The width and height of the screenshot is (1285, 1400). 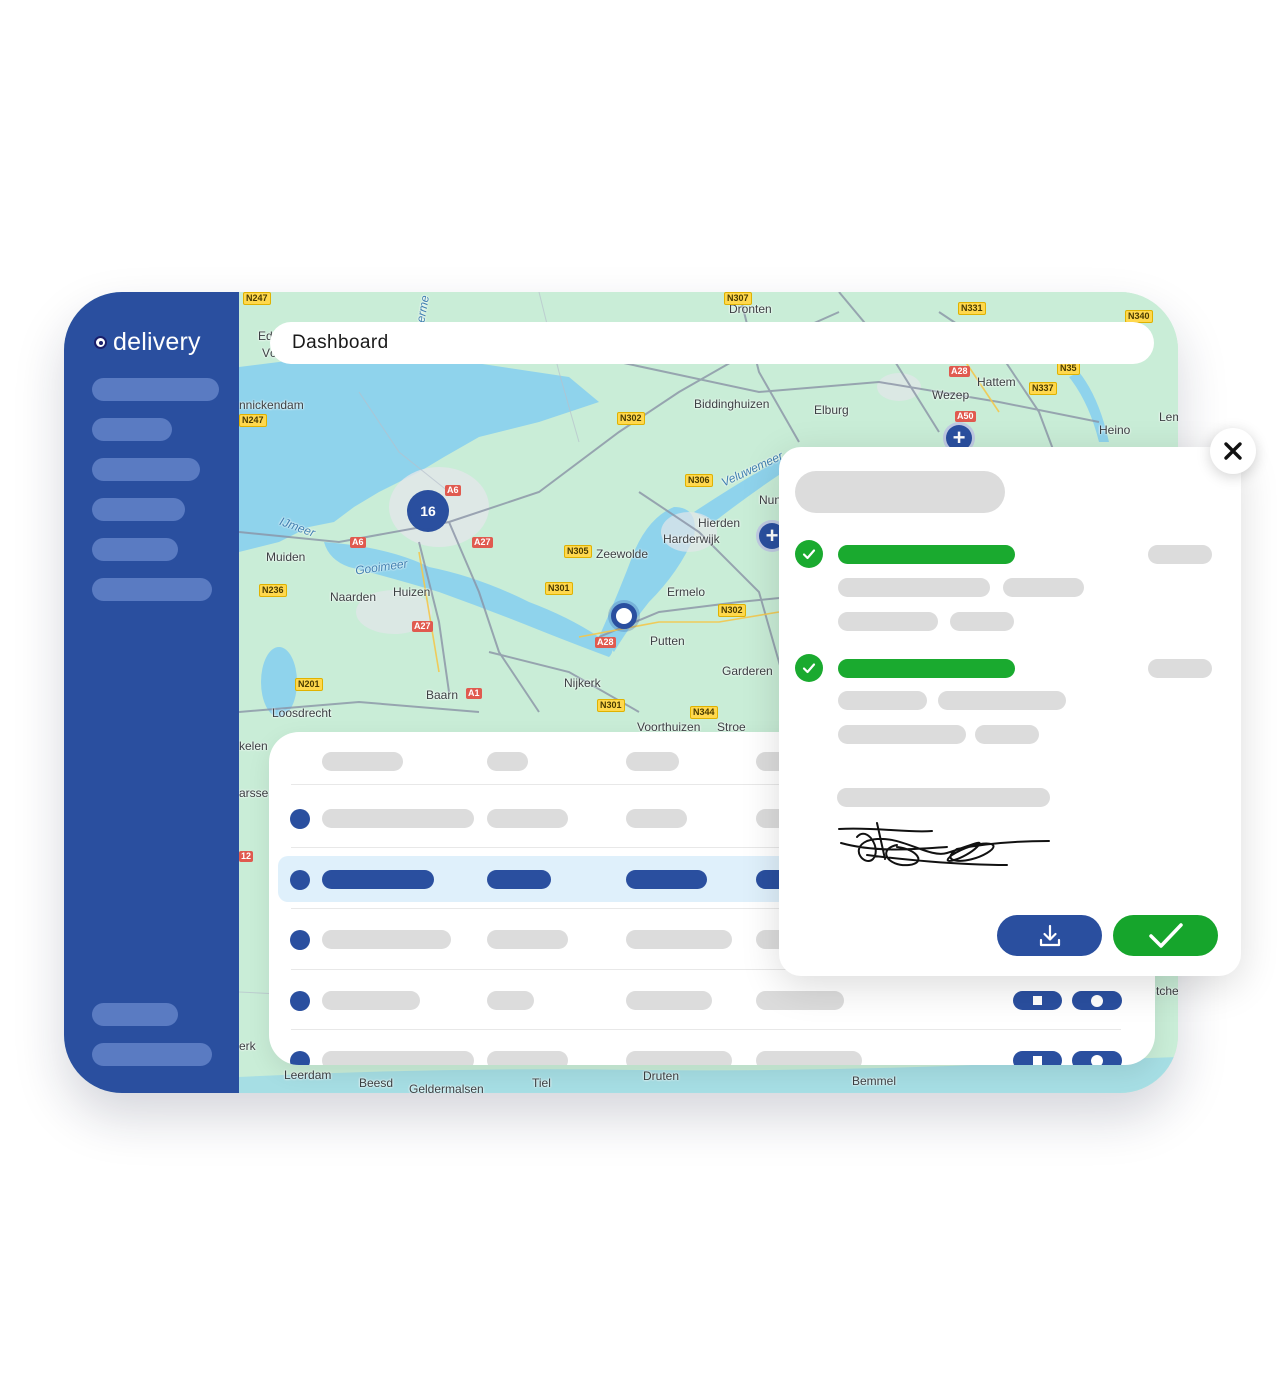 I want to click on shield-a27-b: A27, so click(x=422, y=626).